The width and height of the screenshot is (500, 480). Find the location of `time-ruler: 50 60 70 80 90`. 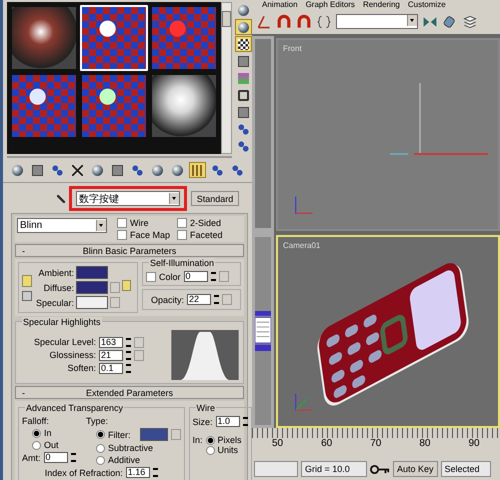

time-ruler: 50 60 70 80 90 is located at coordinates (376, 443).